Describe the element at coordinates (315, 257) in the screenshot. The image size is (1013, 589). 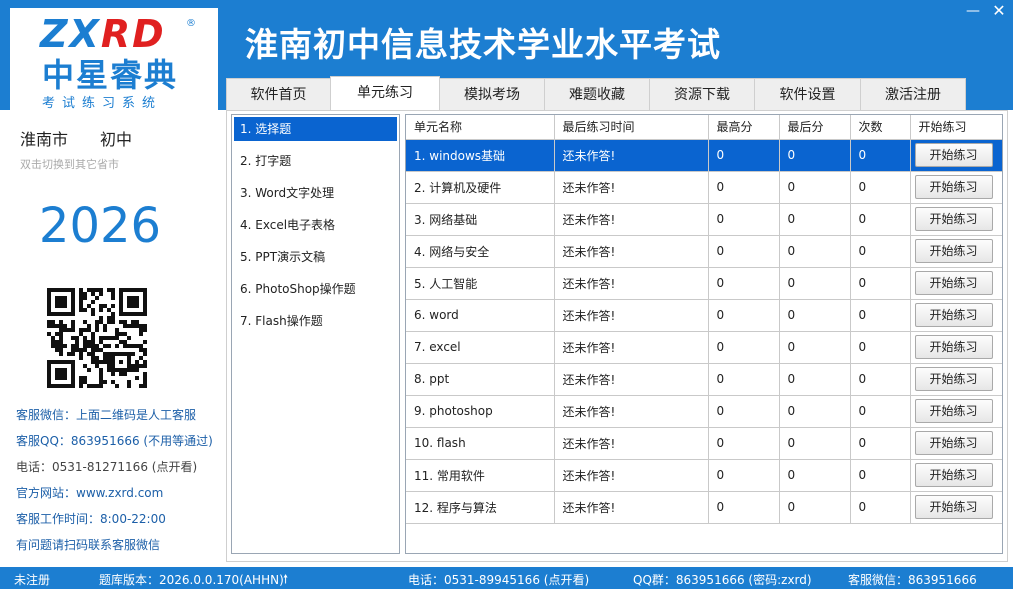
I see `unit-item: 5. PPT演示文稿` at that location.